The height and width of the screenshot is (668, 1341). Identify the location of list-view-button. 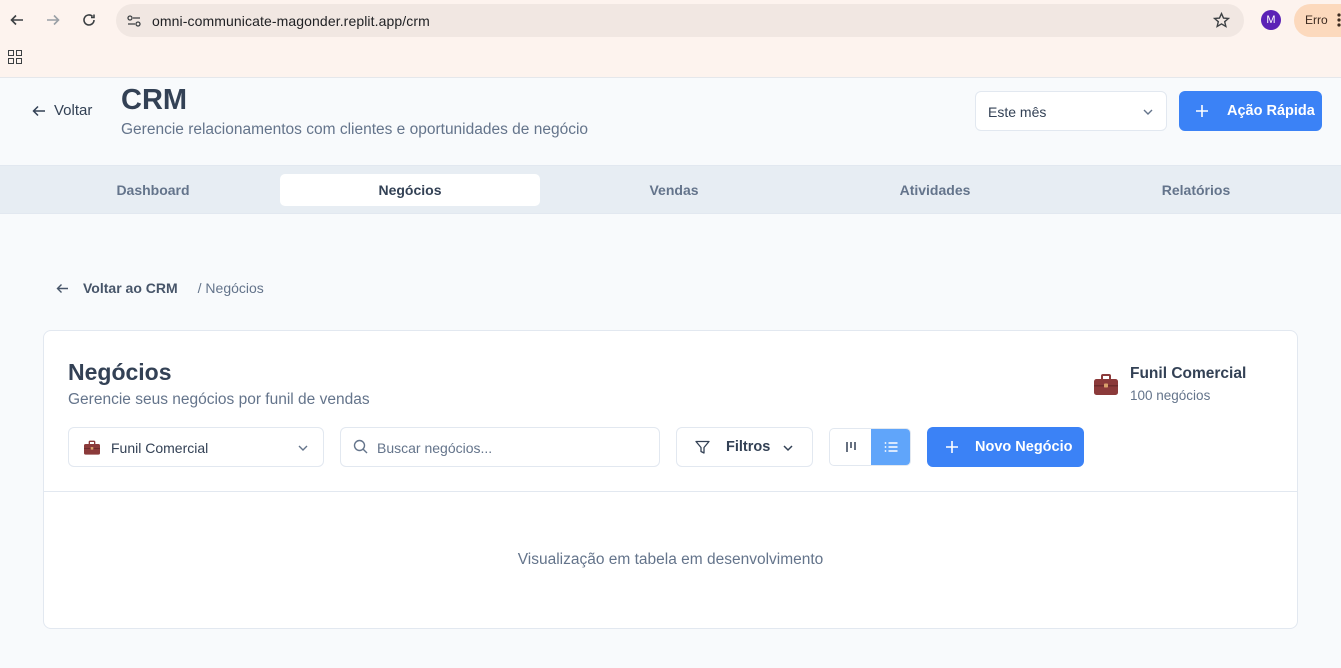
(890, 447).